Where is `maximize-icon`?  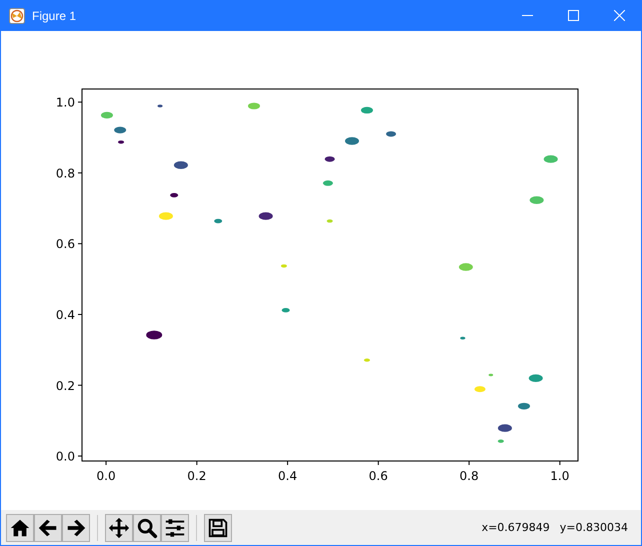
maximize-icon is located at coordinates (573, 15).